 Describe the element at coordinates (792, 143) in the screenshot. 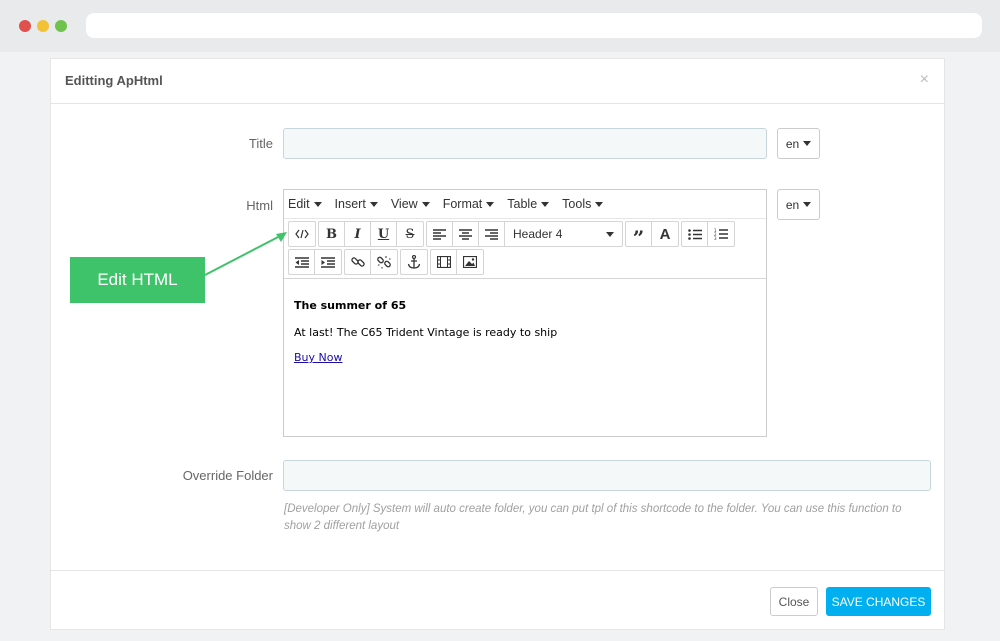

I see `title-lang-label: en` at that location.